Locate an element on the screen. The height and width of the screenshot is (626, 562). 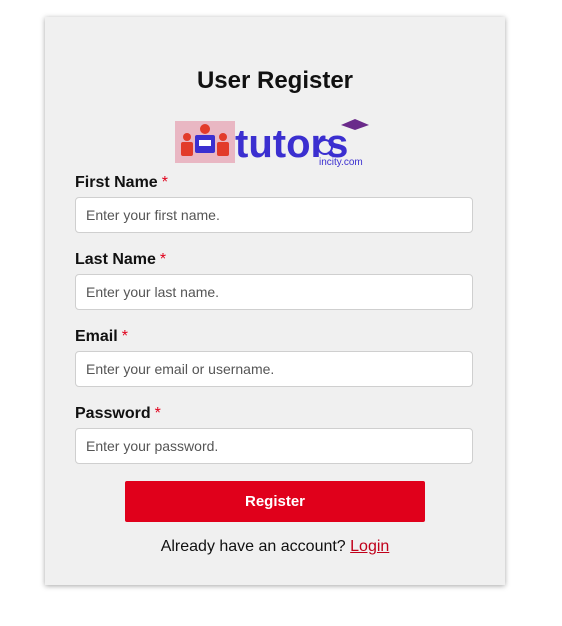
tutorsincity-logo: tutors incity.com is located at coordinates (275, 142).